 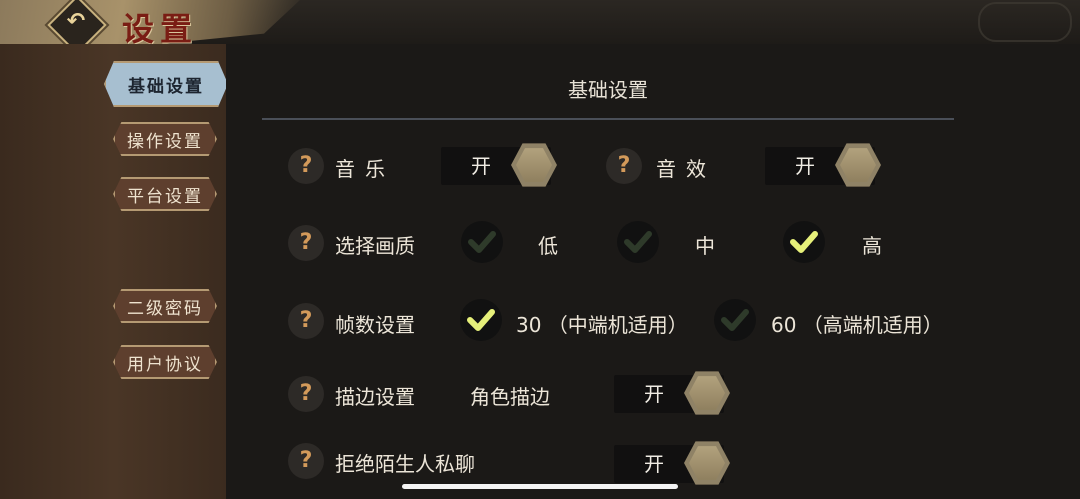 I want to click on sidebar-item-control-settings: 操作设置, so click(x=165, y=139).